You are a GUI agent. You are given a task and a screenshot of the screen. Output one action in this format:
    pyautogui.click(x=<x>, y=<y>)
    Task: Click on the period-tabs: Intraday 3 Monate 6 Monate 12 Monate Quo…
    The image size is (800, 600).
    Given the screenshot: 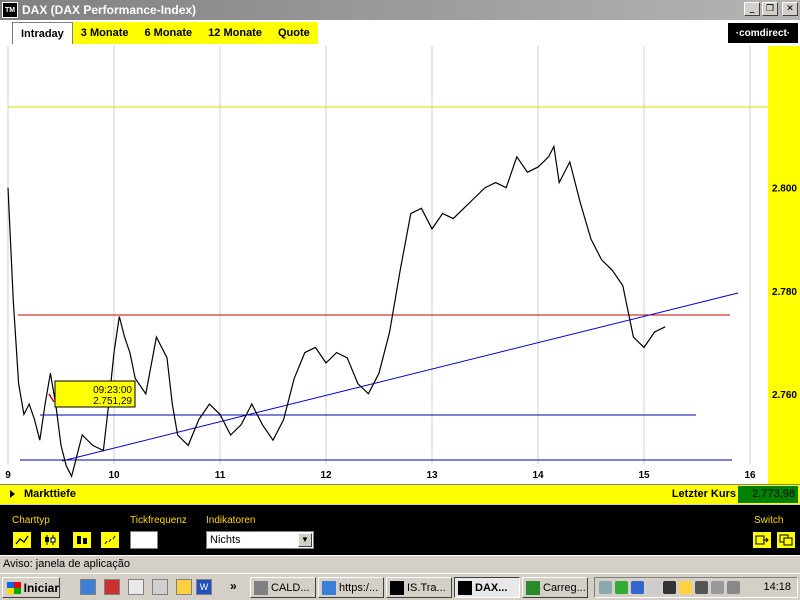 What is the action you would take?
    pyautogui.click(x=165, y=33)
    